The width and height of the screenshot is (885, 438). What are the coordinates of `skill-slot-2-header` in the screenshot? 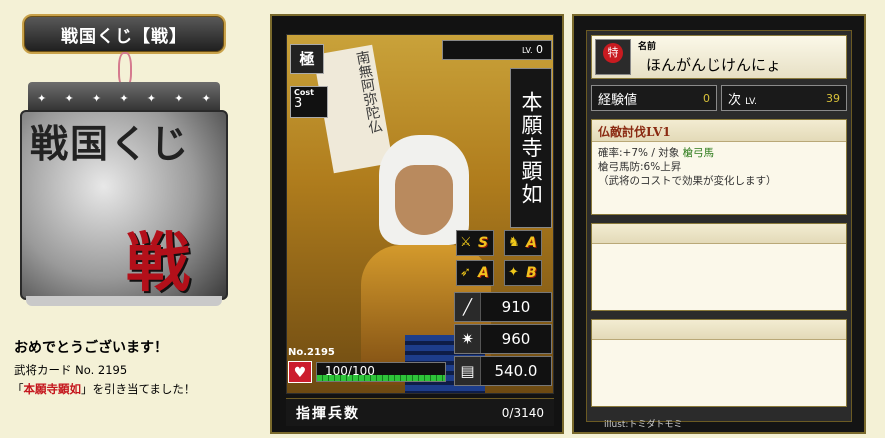 It's located at (719, 234).